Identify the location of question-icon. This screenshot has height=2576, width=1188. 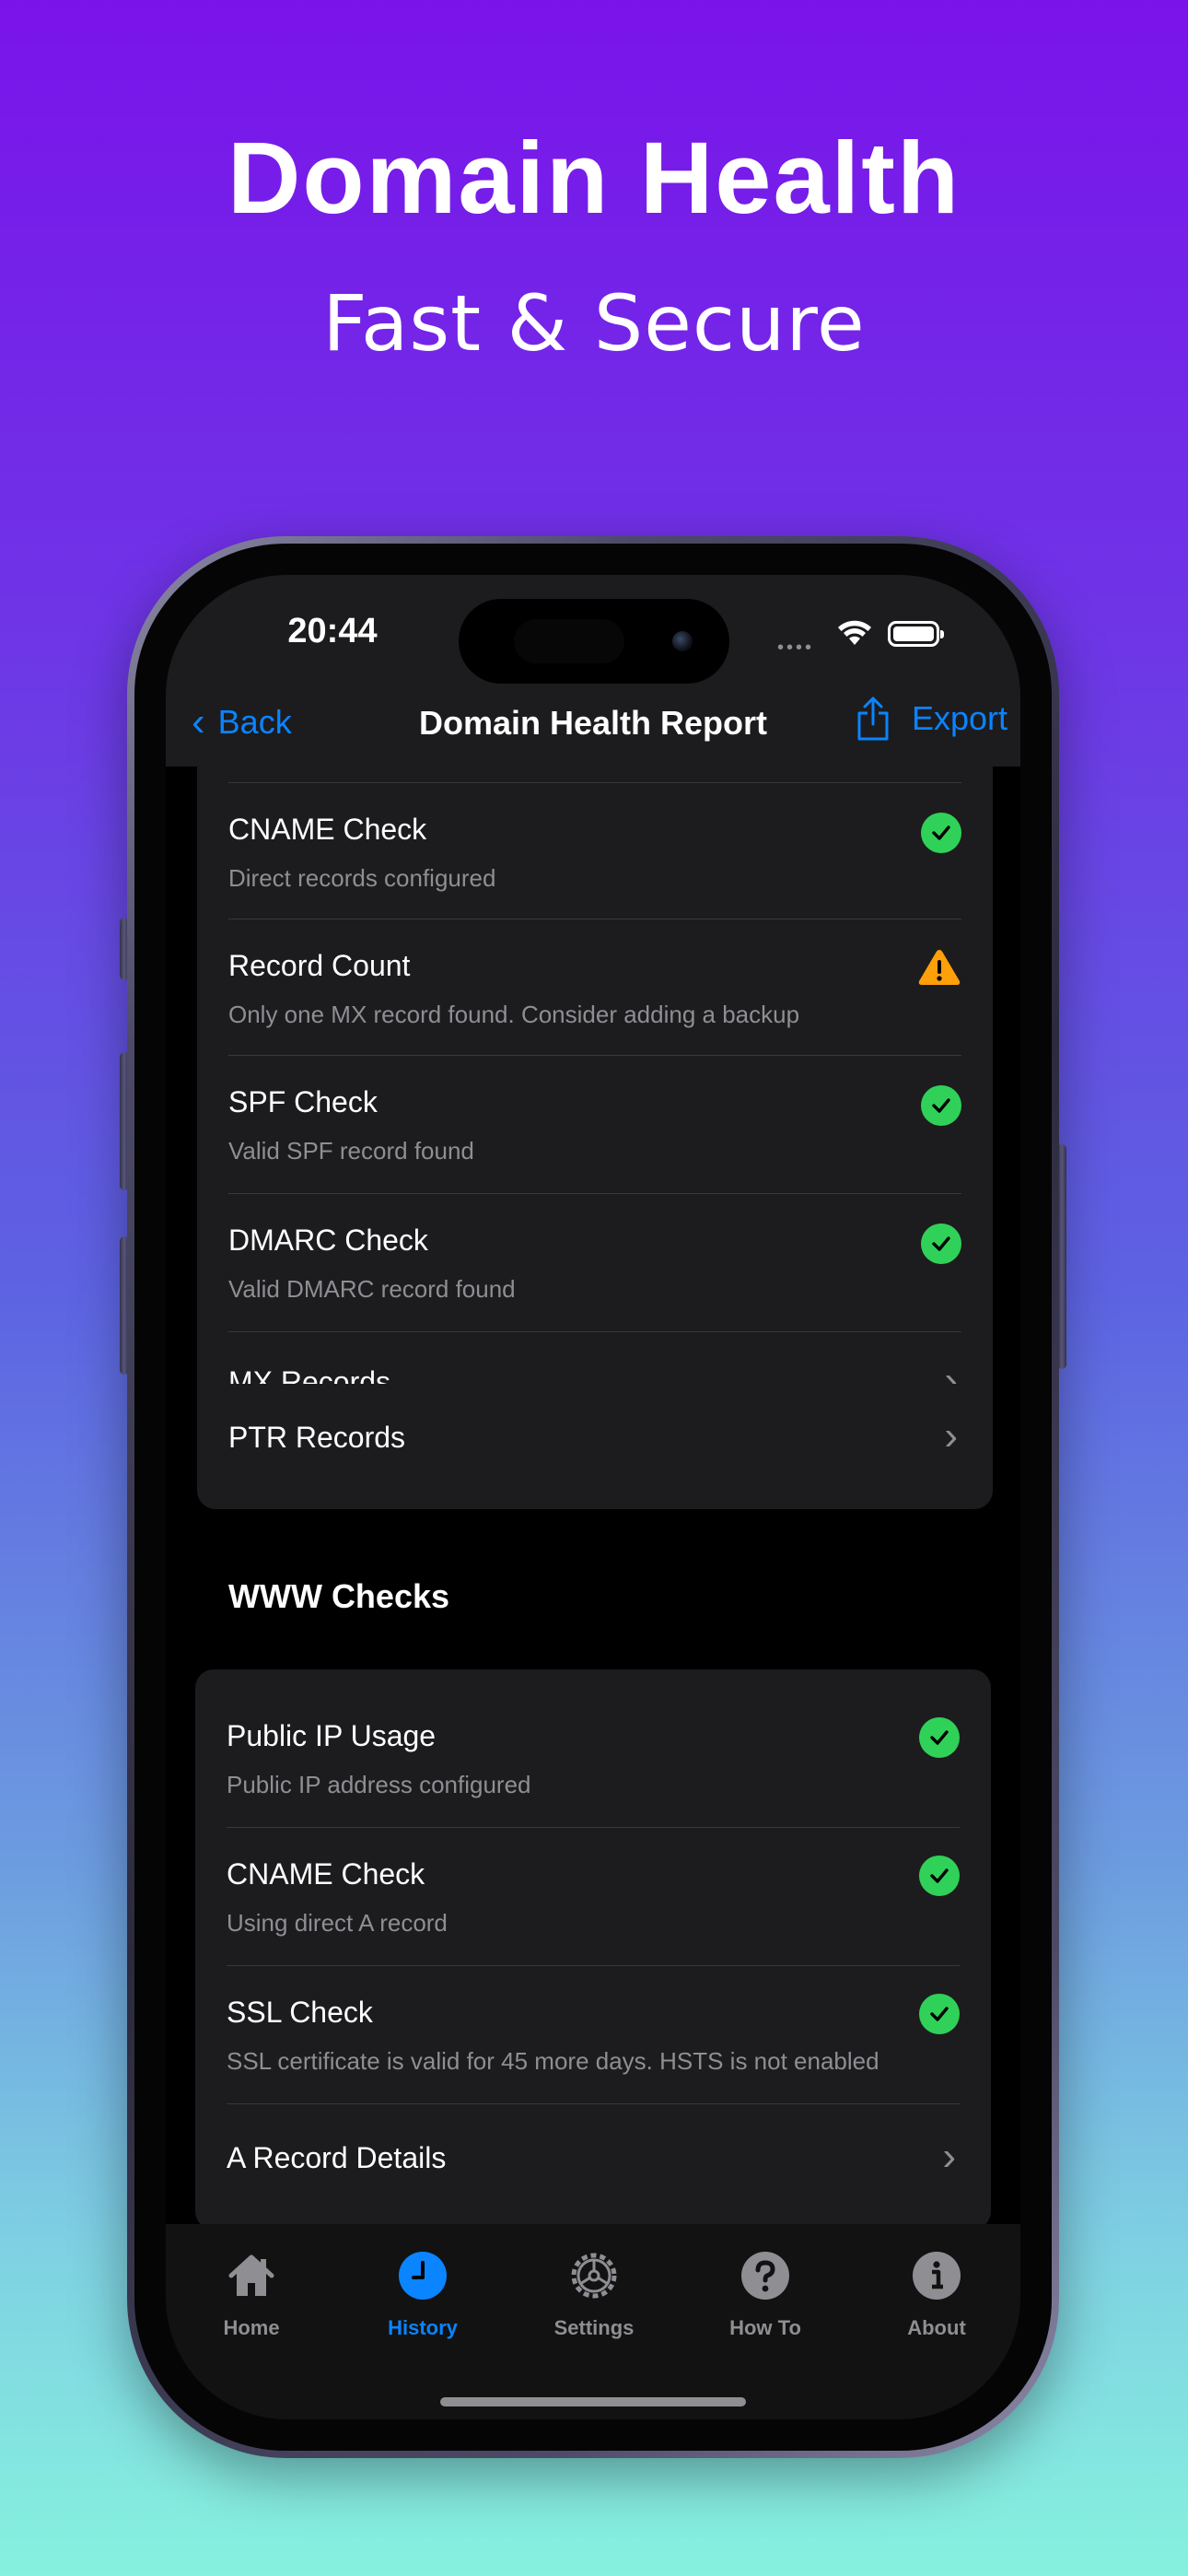
(765, 2276).